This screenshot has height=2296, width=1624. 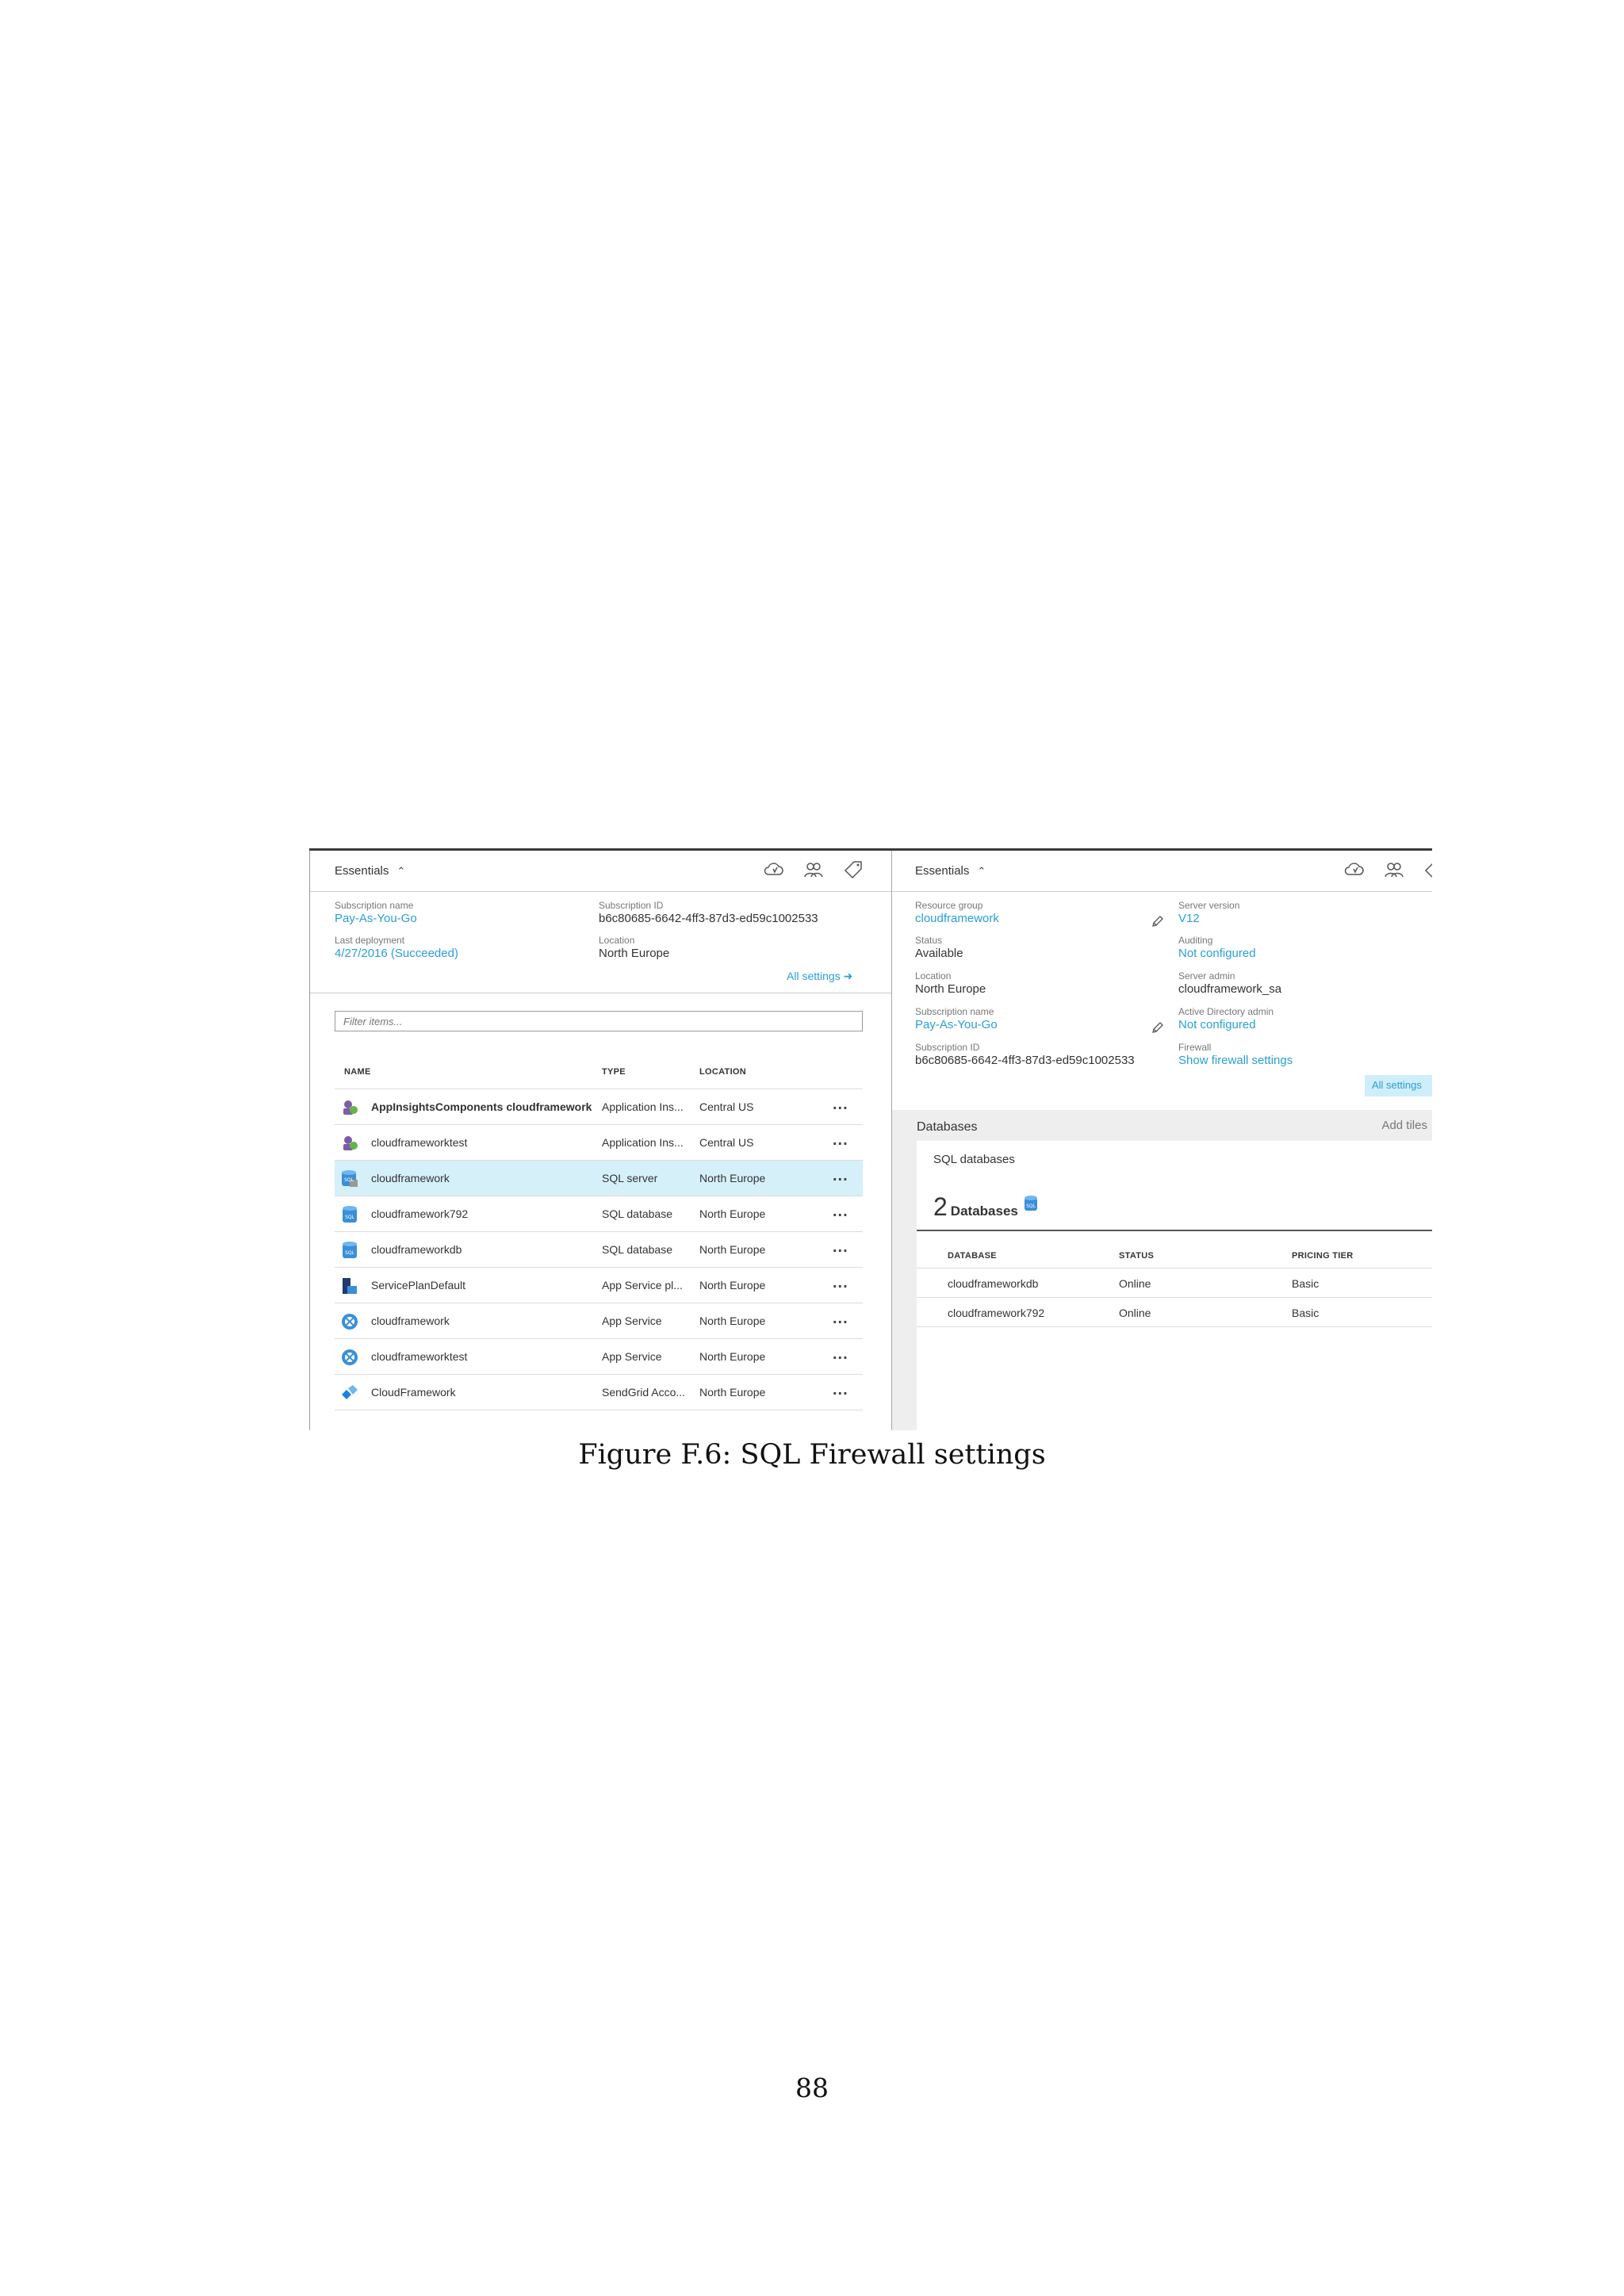 What do you see at coordinates (929, 940) in the screenshot?
I see `status-label: Status` at bounding box center [929, 940].